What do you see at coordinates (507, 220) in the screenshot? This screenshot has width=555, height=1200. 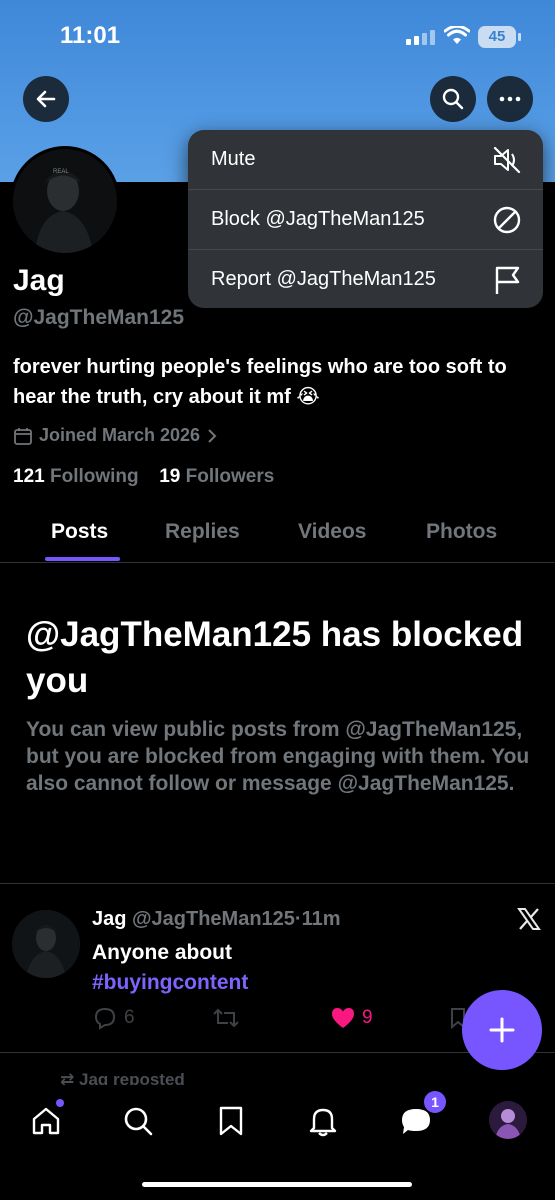 I see `block-icon` at bounding box center [507, 220].